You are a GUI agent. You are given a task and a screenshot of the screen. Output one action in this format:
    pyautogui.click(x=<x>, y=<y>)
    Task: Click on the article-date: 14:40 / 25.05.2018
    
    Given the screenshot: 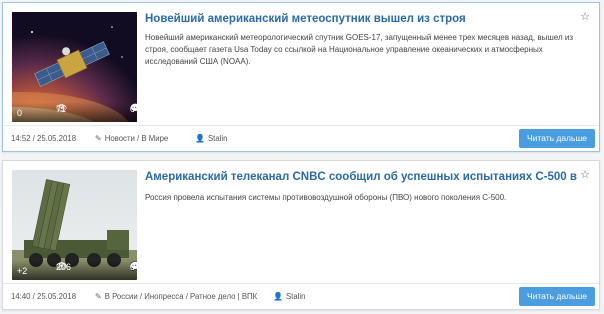 What is the action you would take?
    pyautogui.click(x=44, y=296)
    